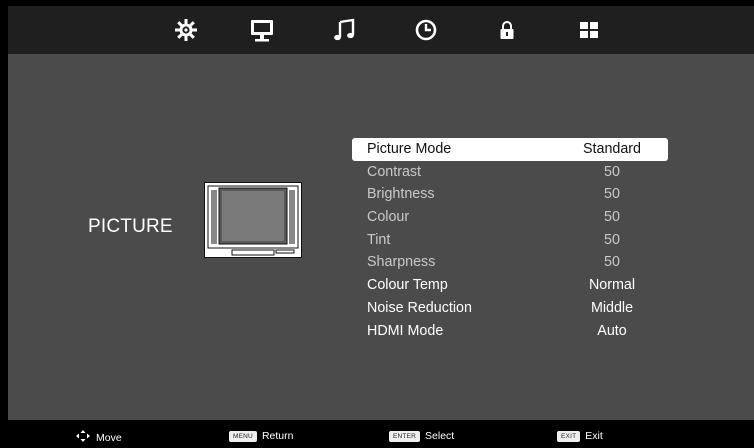  What do you see at coordinates (510, 262) in the screenshot?
I see `menu-item-sharpness: Sharpness 50` at bounding box center [510, 262].